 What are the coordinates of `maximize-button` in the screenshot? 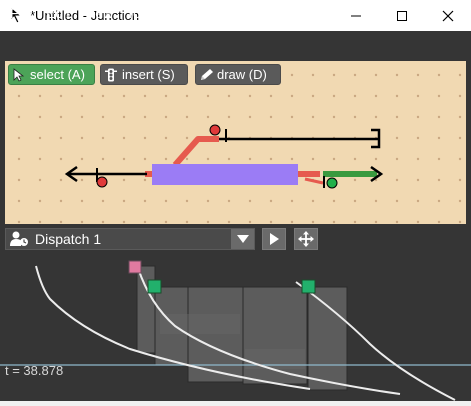 It's located at (402, 15).